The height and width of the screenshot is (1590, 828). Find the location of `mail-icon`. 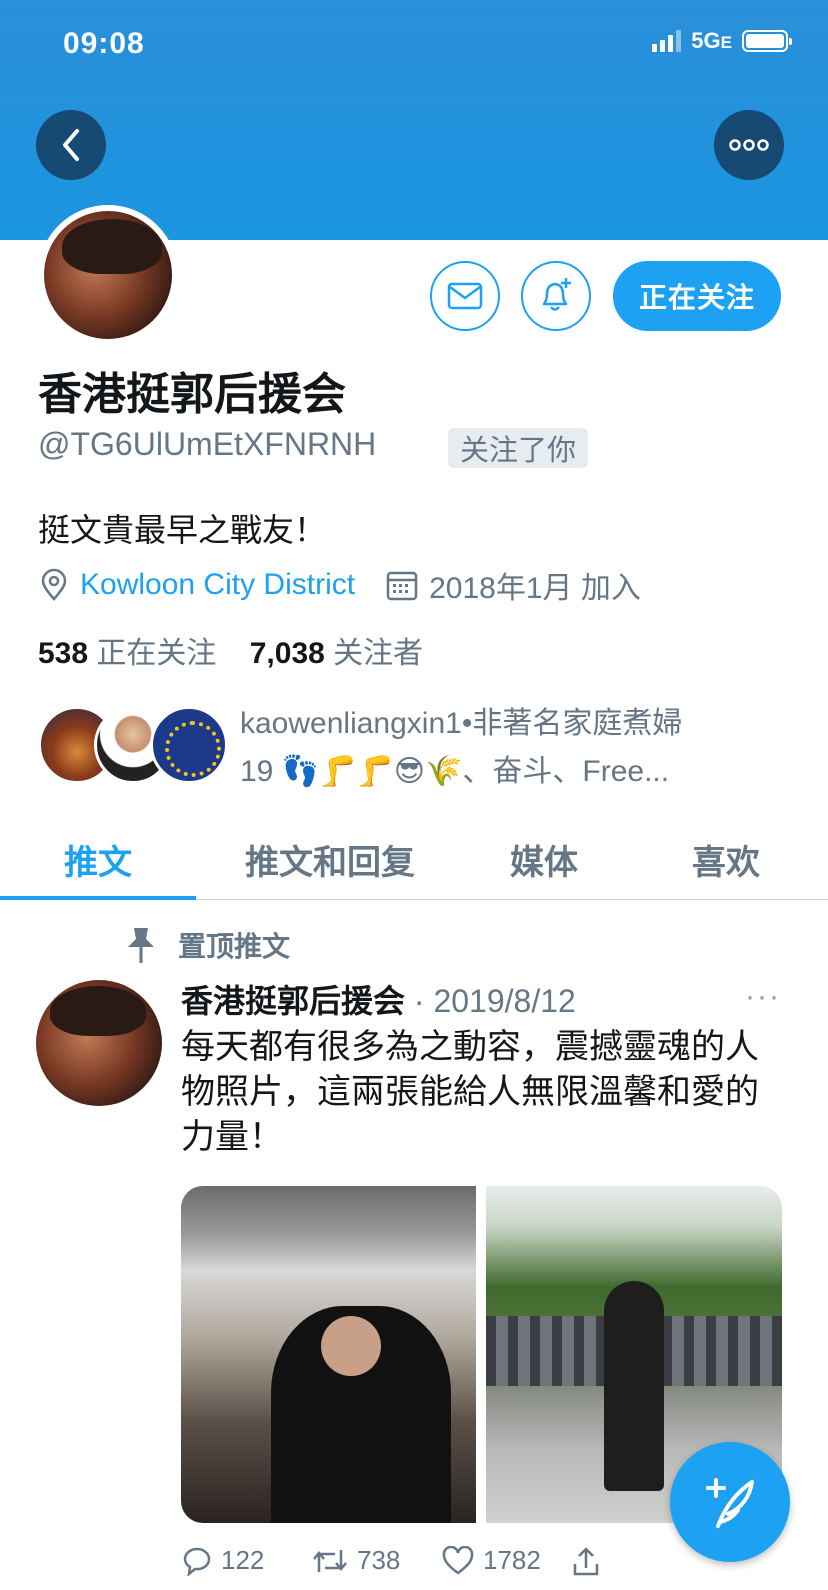

mail-icon is located at coordinates (465, 296).